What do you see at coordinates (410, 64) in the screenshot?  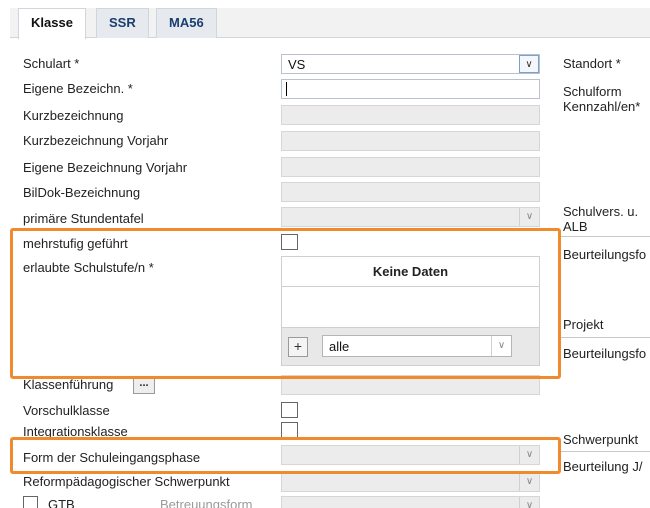 I see `schulart-select: VS ∨` at bounding box center [410, 64].